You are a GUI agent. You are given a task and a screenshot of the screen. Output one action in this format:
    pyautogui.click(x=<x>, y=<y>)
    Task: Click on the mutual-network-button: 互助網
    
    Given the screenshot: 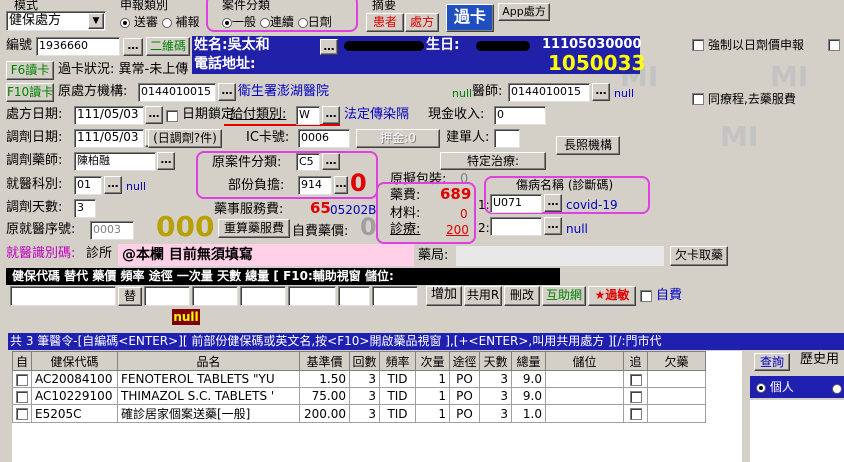 What is the action you would take?
    pyautogui.click(x=564, y=296)
    